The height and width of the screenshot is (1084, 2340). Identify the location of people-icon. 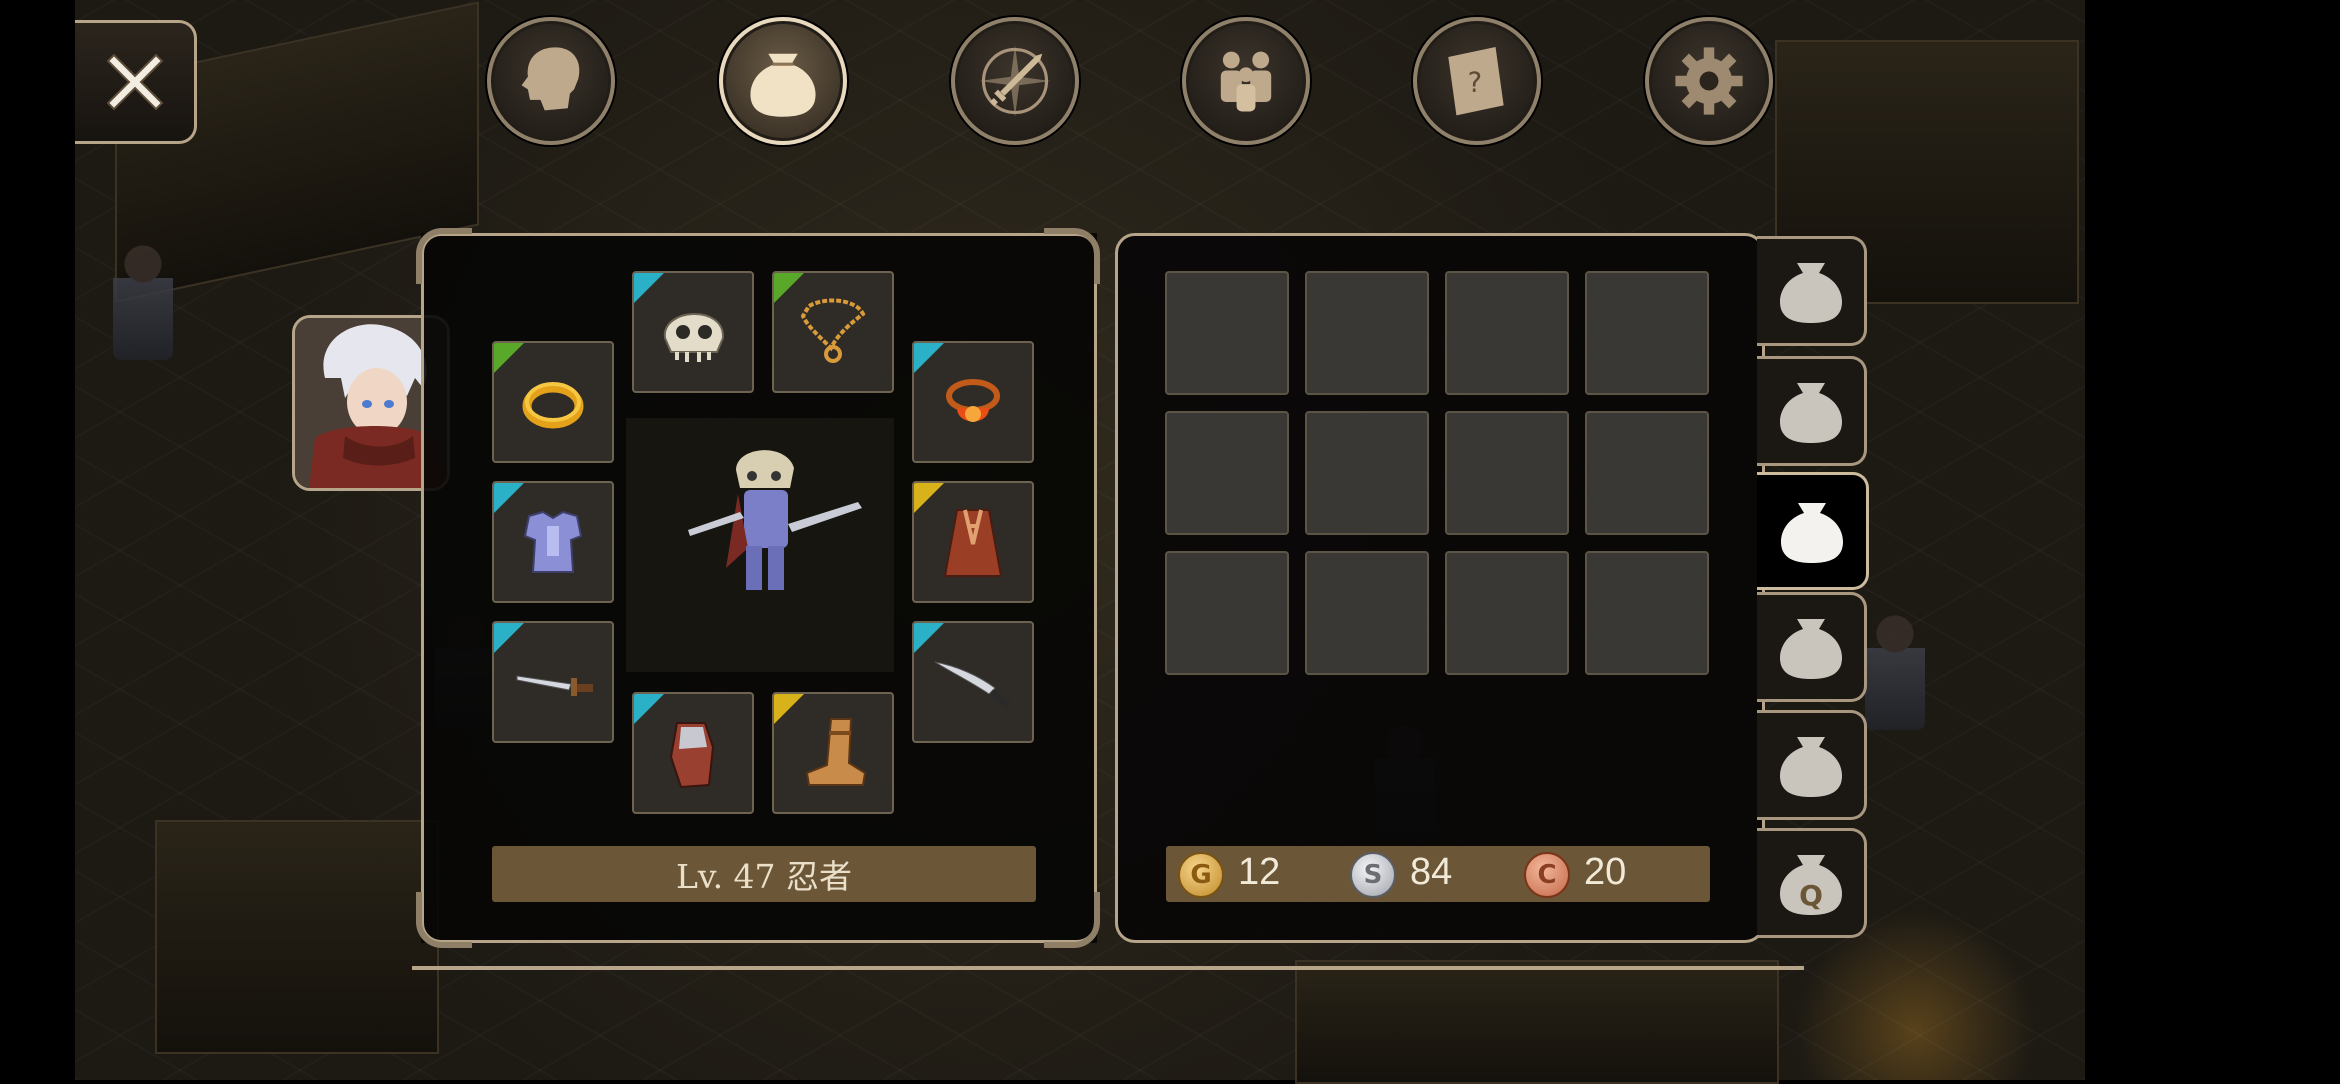
(1246, 81).